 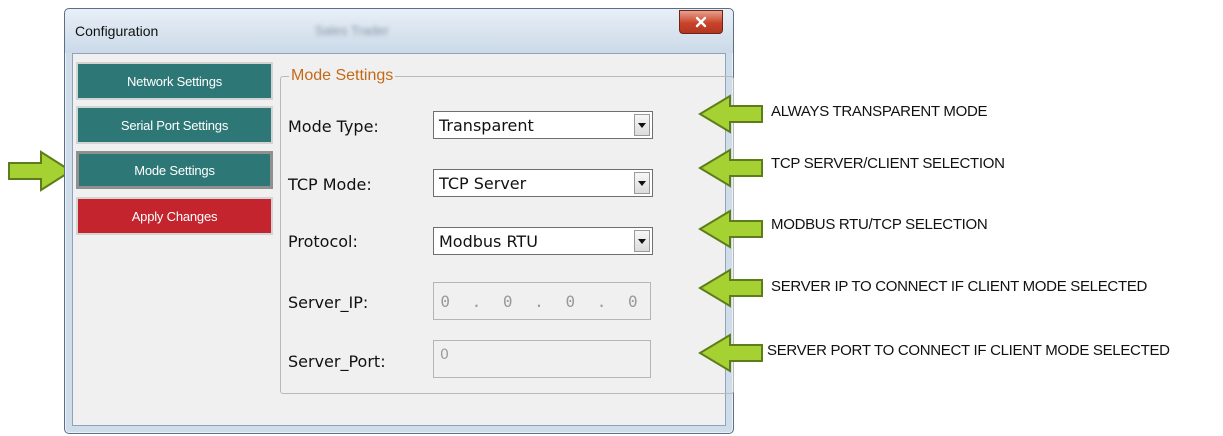 I want to click on nav-label: Mode Settings, so click(x=174, y=170).